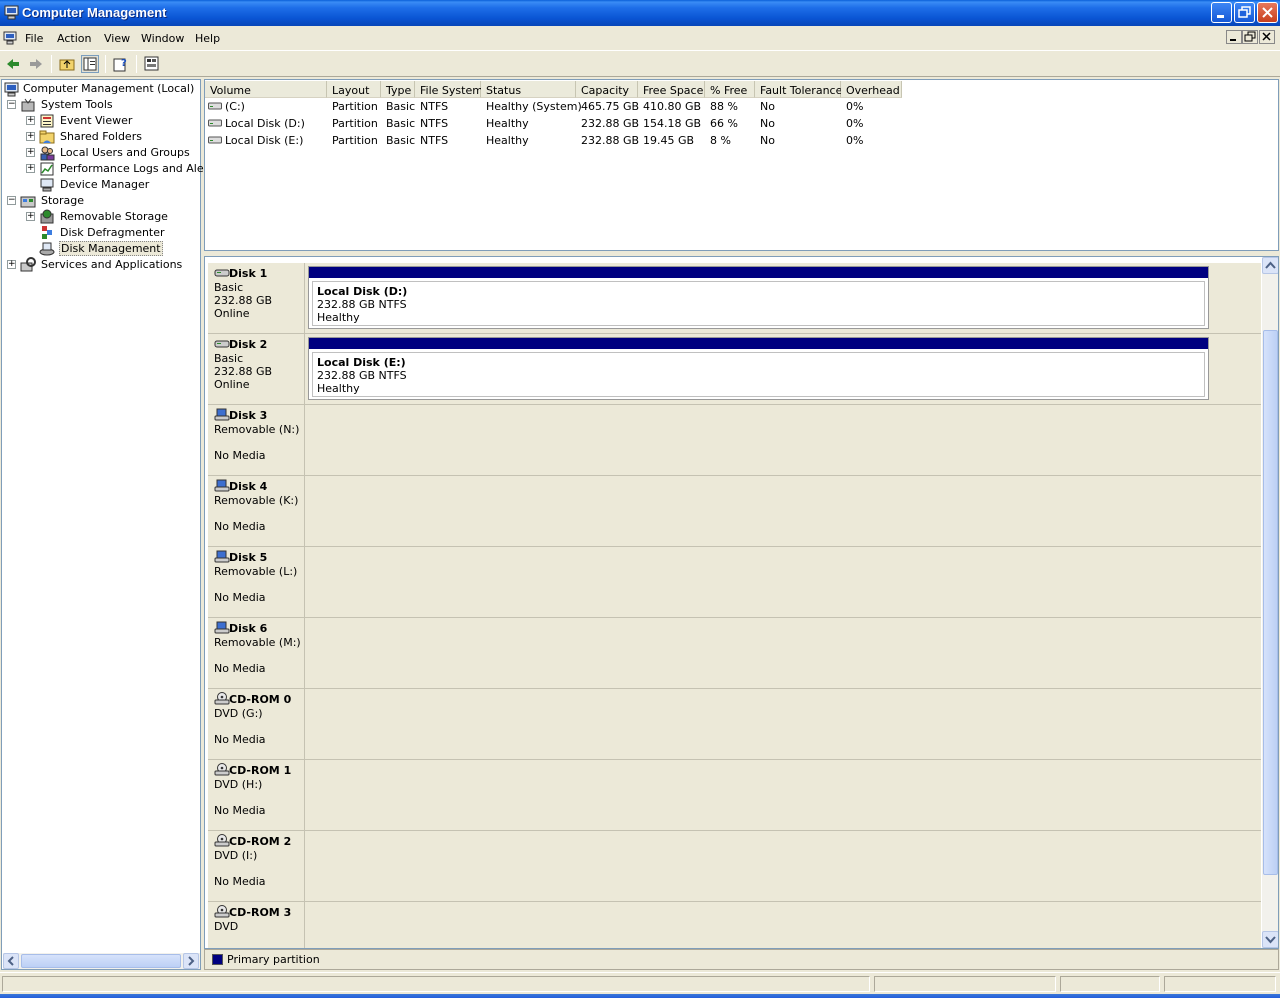 The image size is (1280, 998). I want to click on menu-action: Action, so click(74, 38).